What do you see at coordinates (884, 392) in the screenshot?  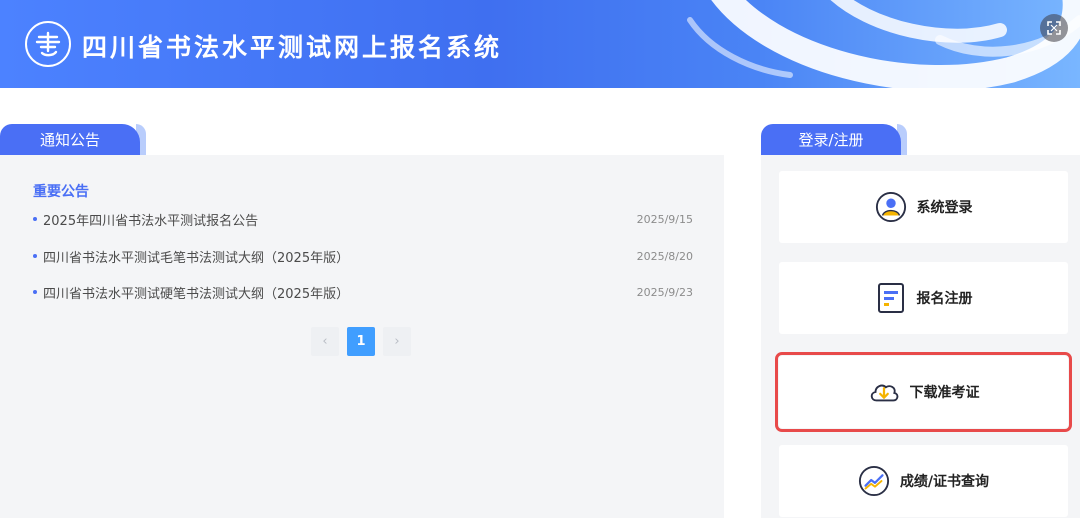 I see `cloud-download-icon` at bounding box center [884, 392].